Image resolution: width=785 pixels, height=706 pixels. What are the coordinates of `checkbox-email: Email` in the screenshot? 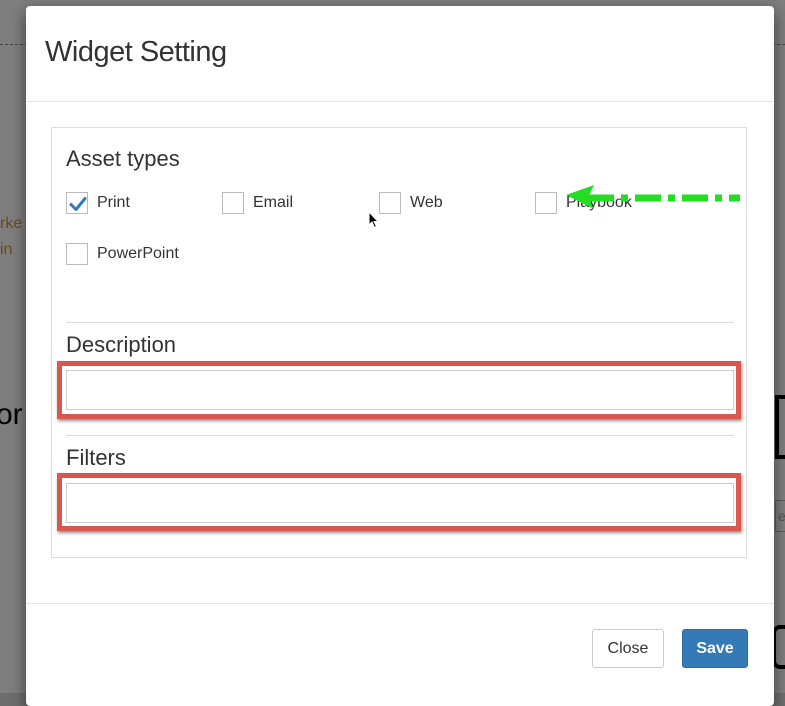 It's located at (257, 203).